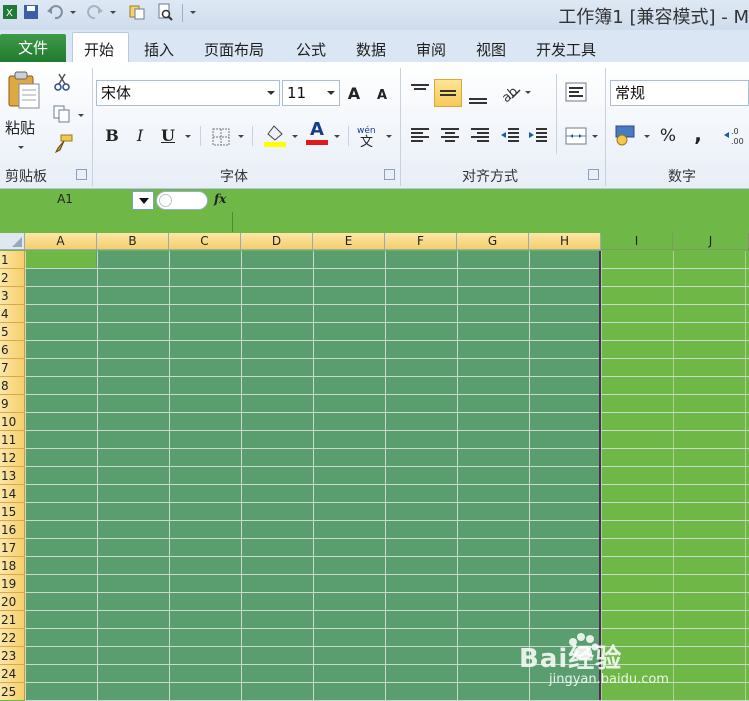  I want to click on increase-indent-icon, so click(538, 136).